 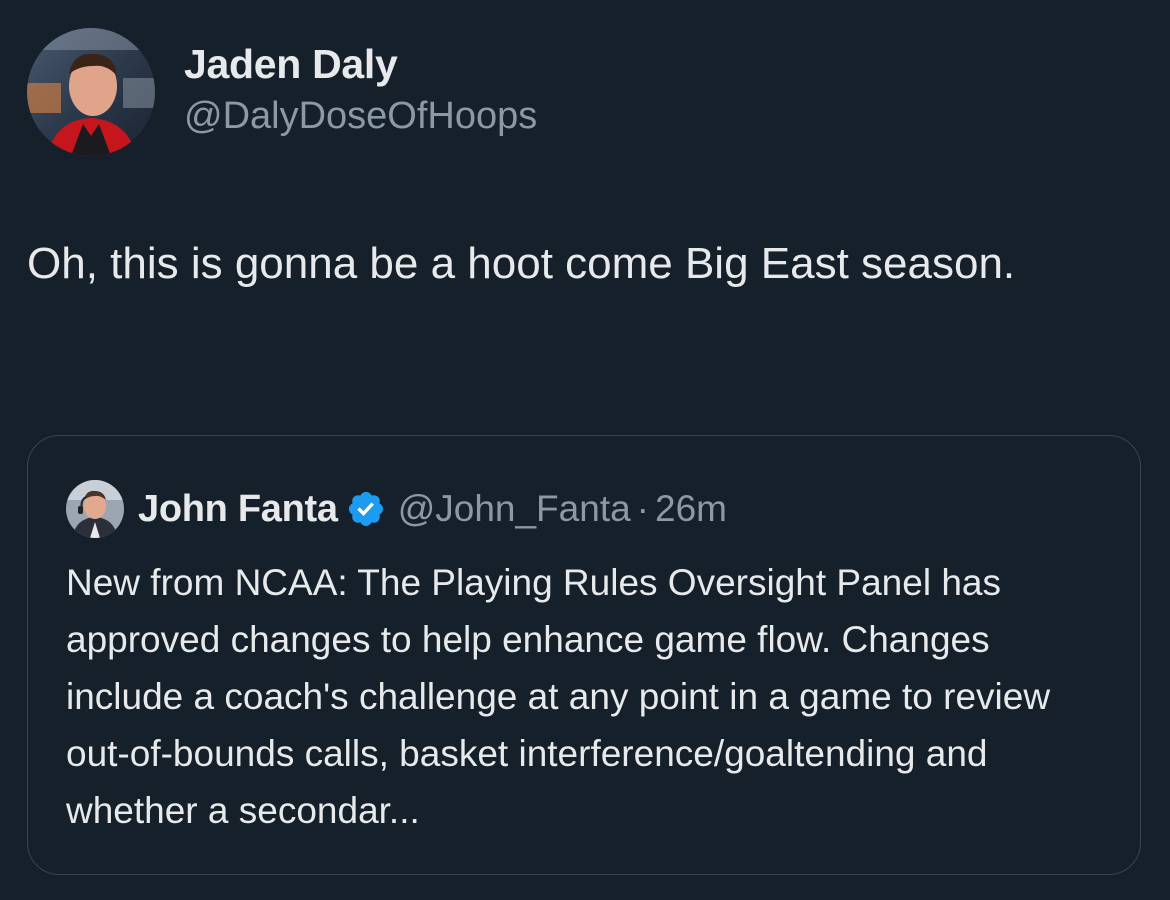 What do you see at coordinates (360, 64) in the screenshot?
I see `author-display-name: Jaden Daly` at bounding box center [360, 64].